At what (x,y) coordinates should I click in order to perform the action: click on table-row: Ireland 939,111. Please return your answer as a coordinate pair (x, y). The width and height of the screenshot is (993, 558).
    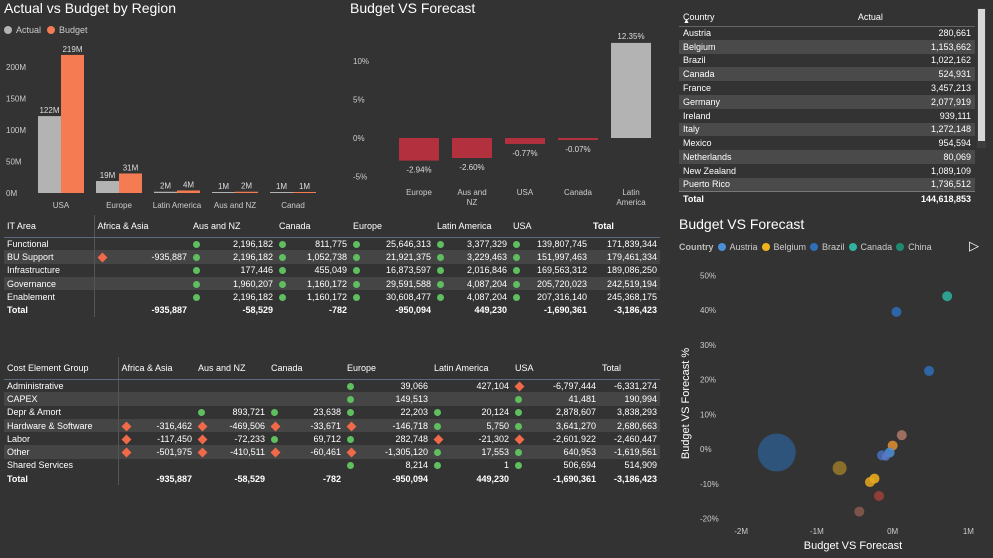
    Looking at the image, I should click on (827, 116).